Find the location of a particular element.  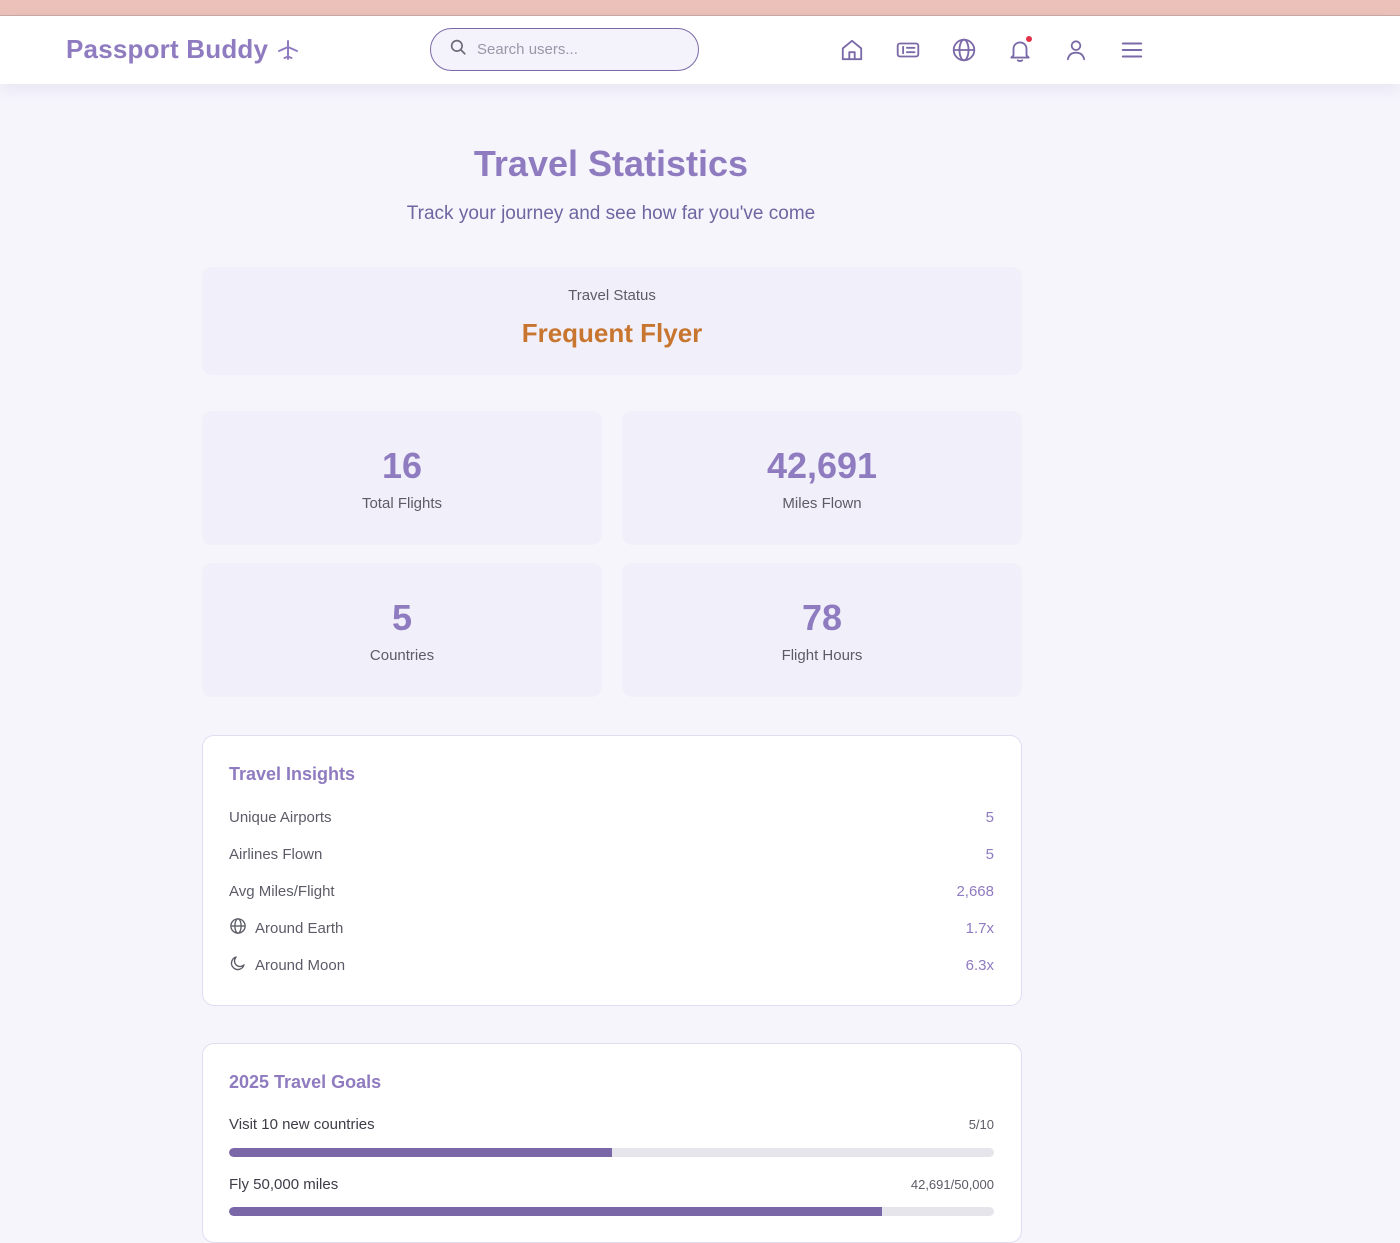

stat-value: 42,691 is located at coordinates (822, 465).